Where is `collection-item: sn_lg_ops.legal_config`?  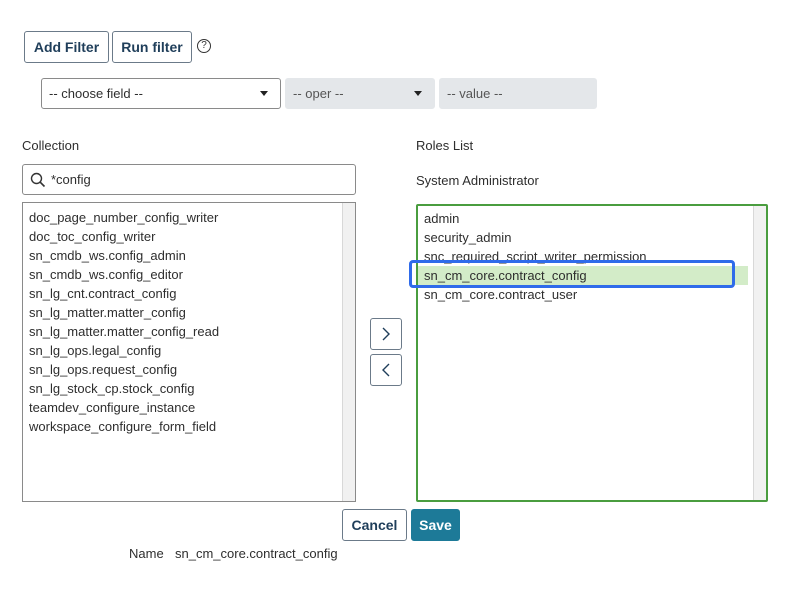
collection-item: sn_lg_ops.legal_config is located at coordinates (189, 350).